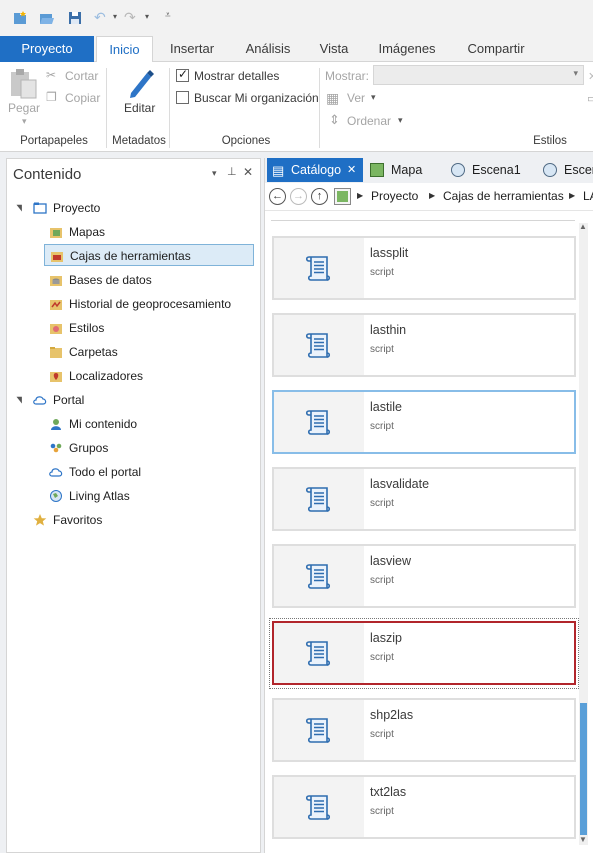 The width and height of the screenshot is (593, 853). I want to click on tab-insertar: Insertar, so click(192, 49).